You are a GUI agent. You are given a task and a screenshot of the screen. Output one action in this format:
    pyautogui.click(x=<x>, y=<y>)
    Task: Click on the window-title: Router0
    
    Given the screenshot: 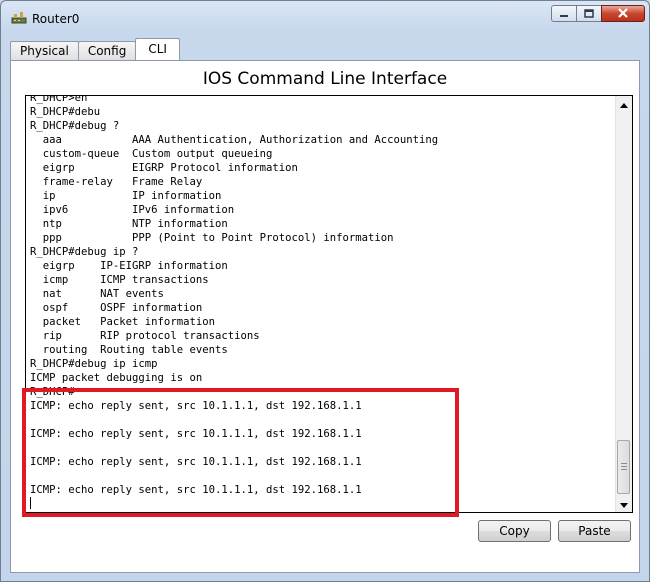 What is the action you would take?
    pyautogui.click(x=56, y=19)
    